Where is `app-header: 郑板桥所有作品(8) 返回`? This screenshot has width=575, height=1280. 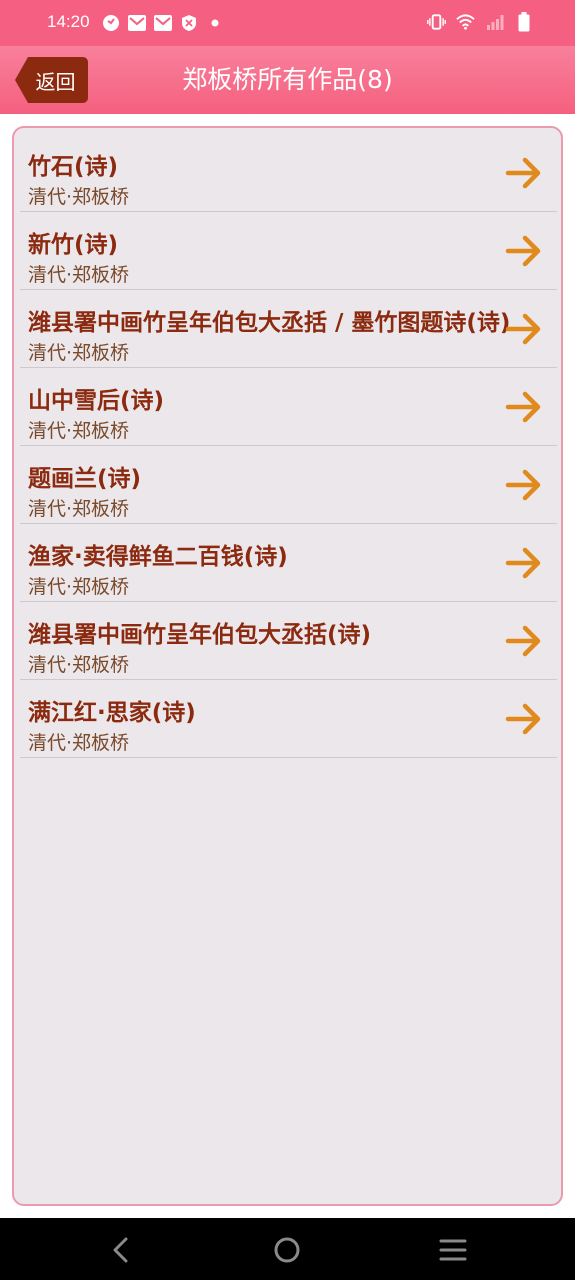 app-header: 郑板桥所有作品(8) 返回 is located at coordinates (287, 80).